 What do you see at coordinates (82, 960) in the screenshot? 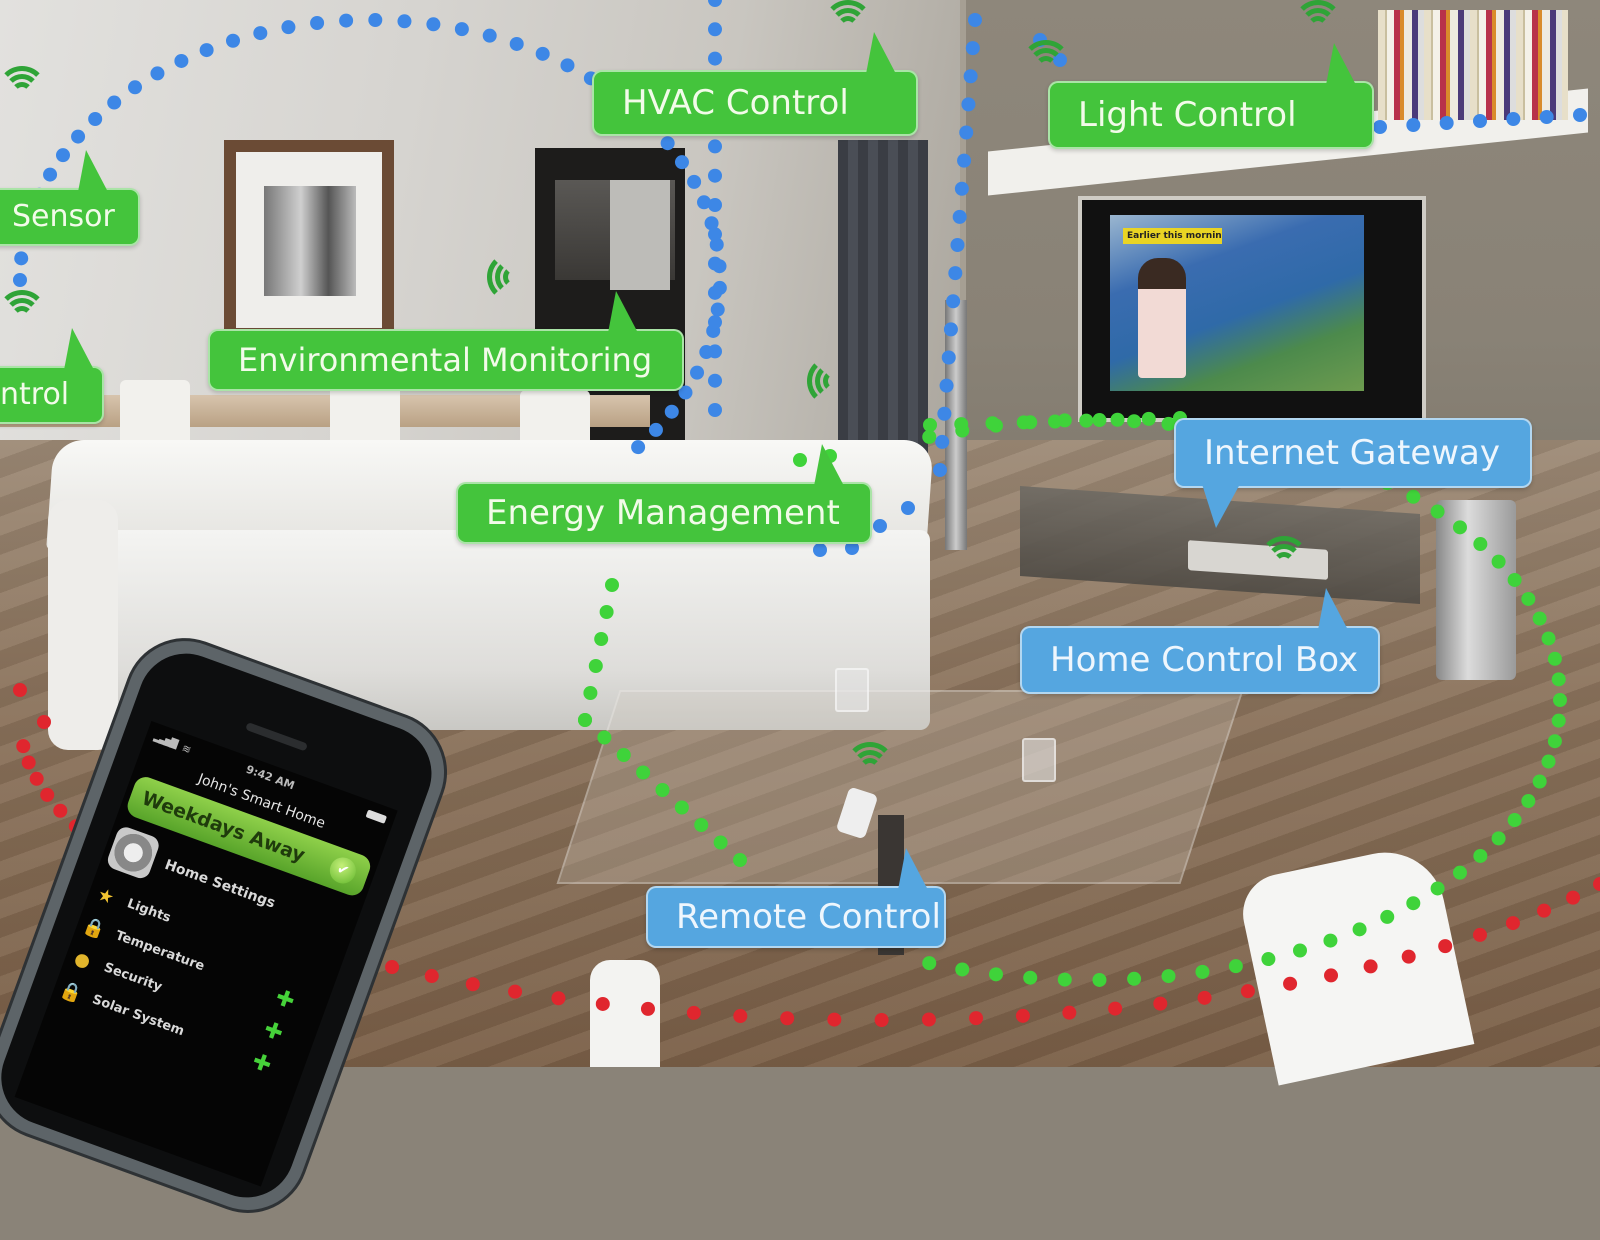
I see `sun-icon: ●` at bounding box center [82, 960].